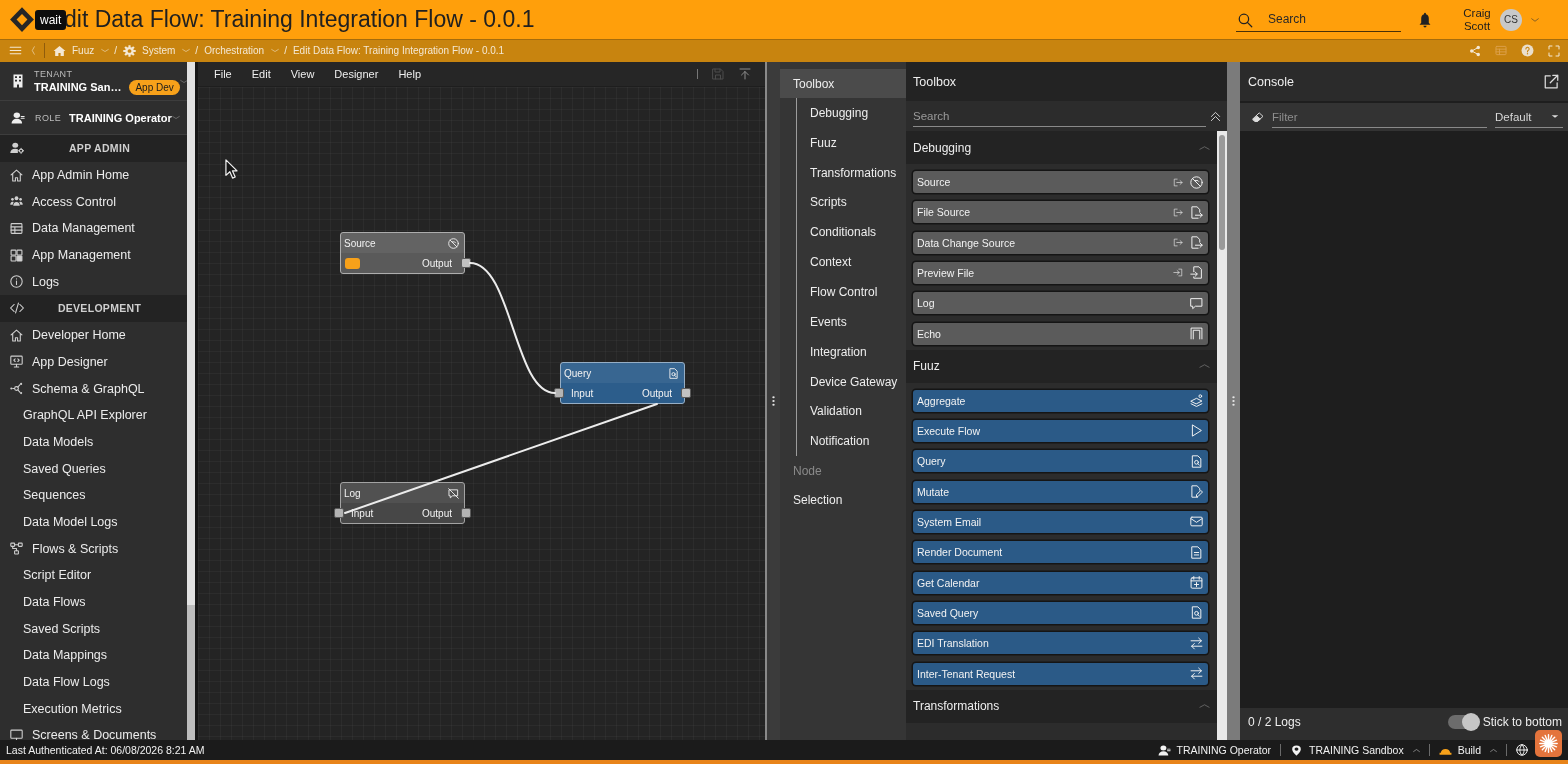 Image resolution: width=1568 pixels, height=764 pixels. I want to click on help-icon, so click(1527, 50).